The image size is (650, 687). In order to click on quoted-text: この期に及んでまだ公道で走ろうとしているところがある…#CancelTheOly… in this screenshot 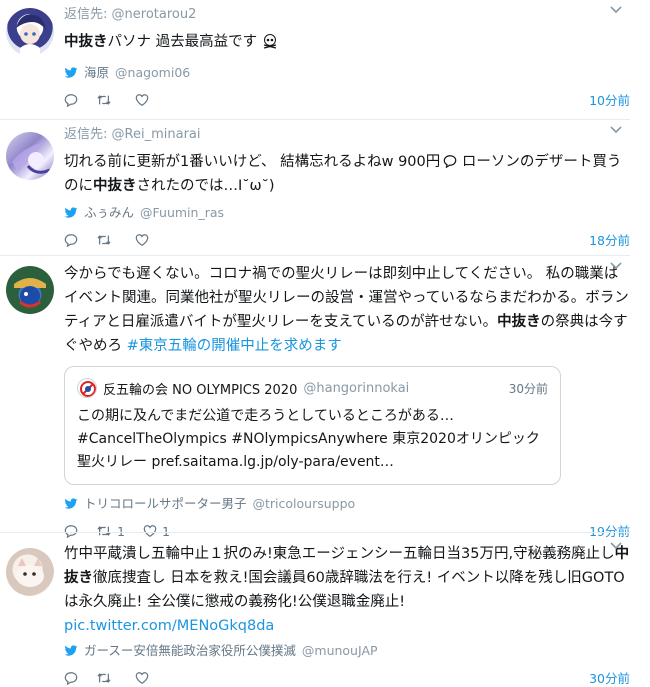, I will do `click(308, 439)`.